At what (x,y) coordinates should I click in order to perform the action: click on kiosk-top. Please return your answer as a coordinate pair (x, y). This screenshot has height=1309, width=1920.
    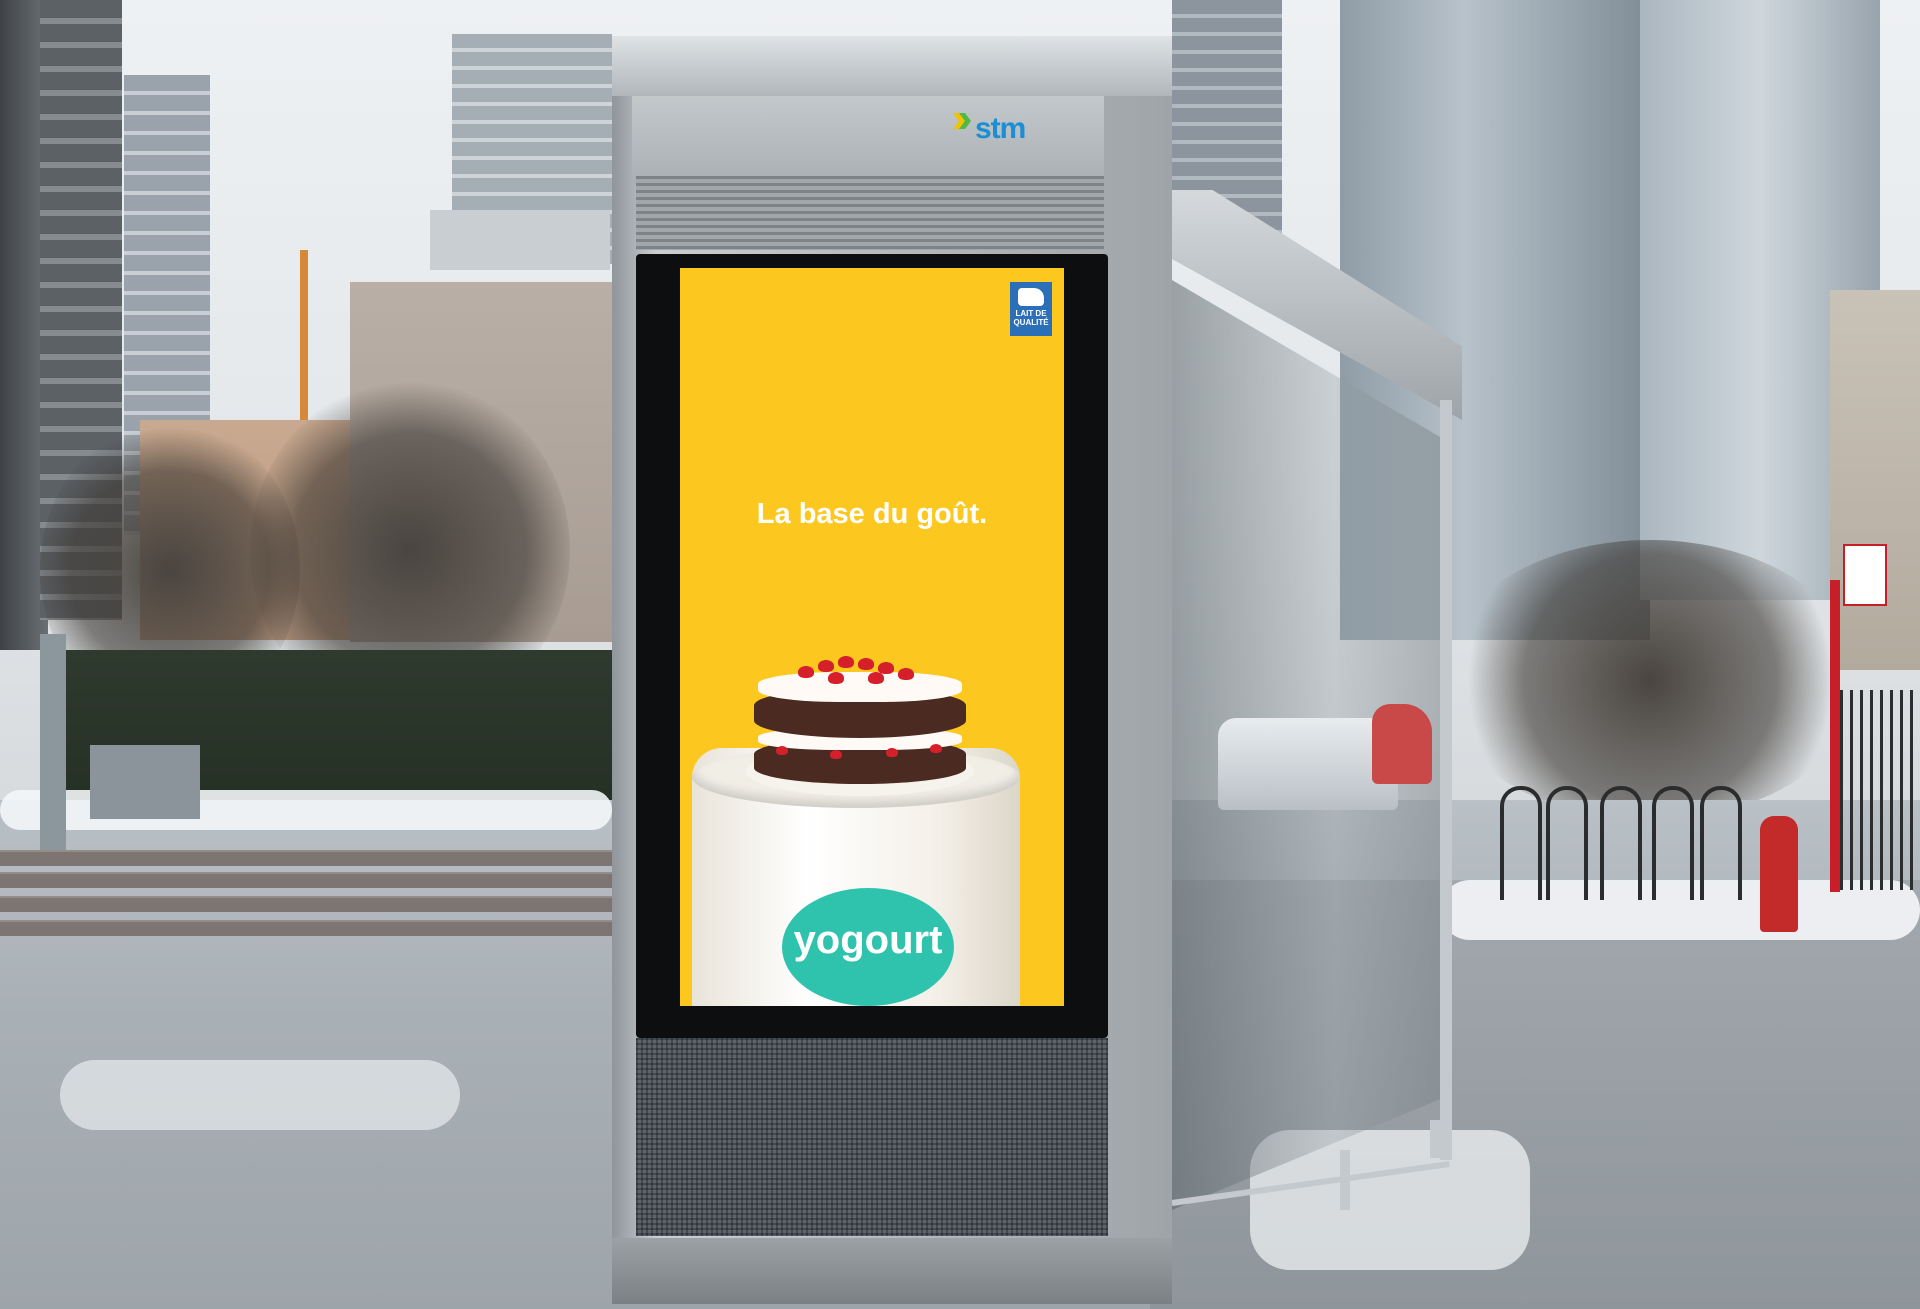
    Looking at the image, I should click on (892, 66).